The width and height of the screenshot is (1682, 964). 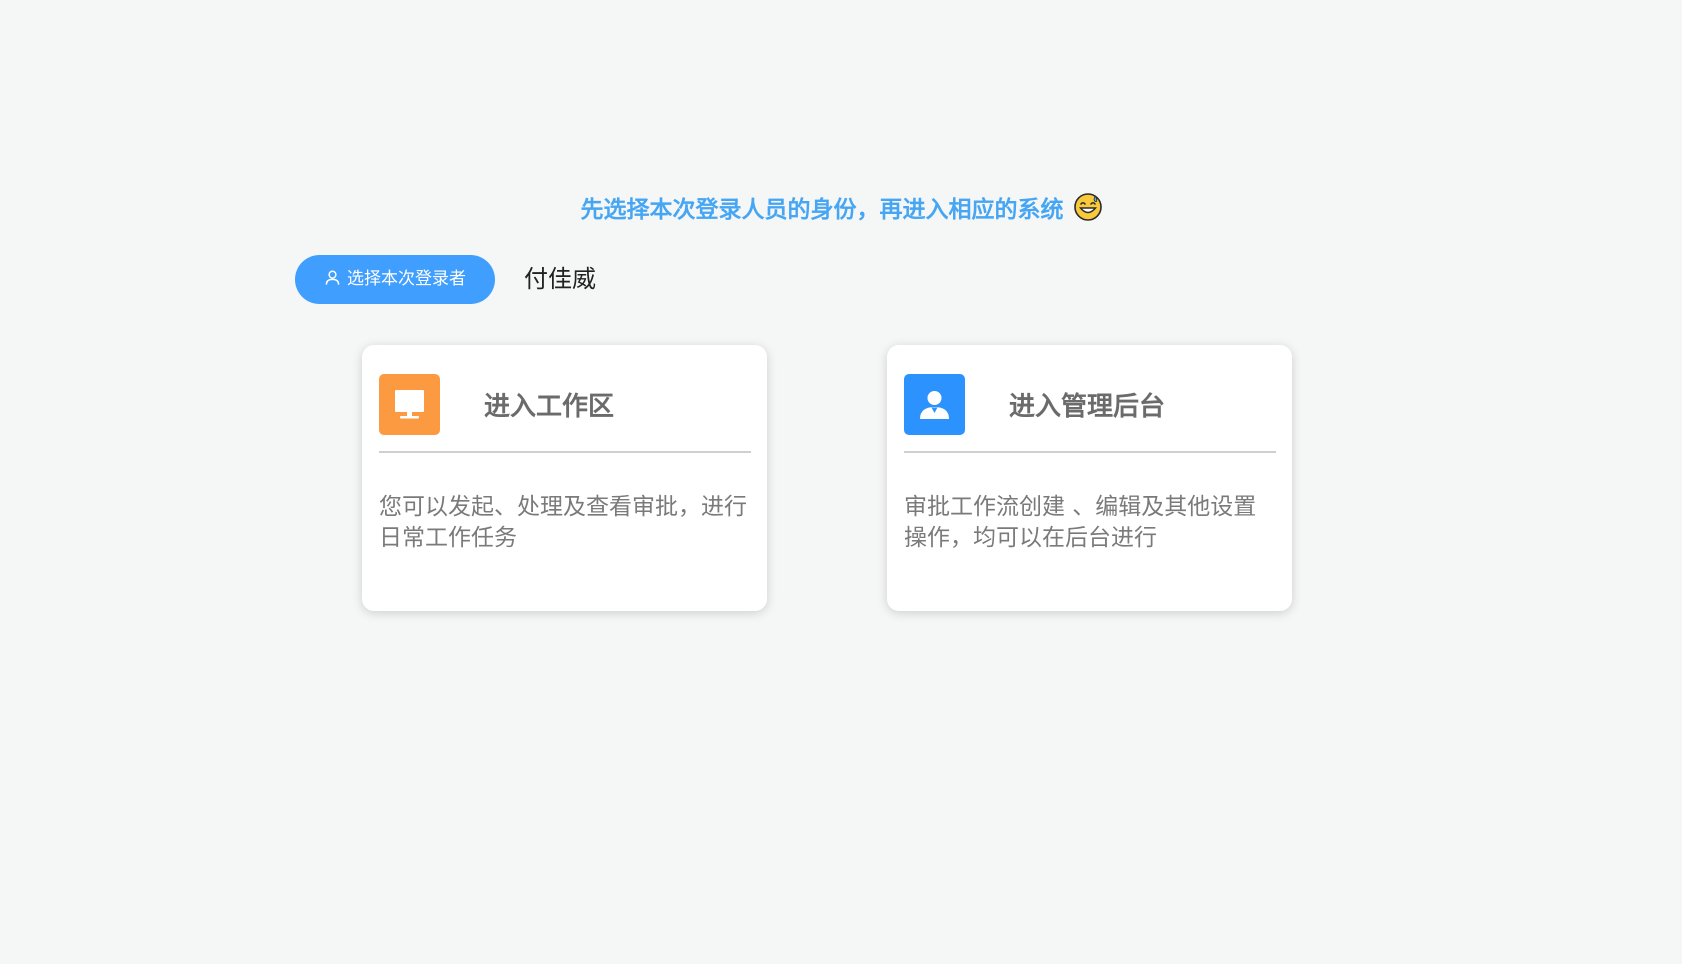 I want to click on select-login-user-button: 选择本次登录者, so click(x=395, y=279).